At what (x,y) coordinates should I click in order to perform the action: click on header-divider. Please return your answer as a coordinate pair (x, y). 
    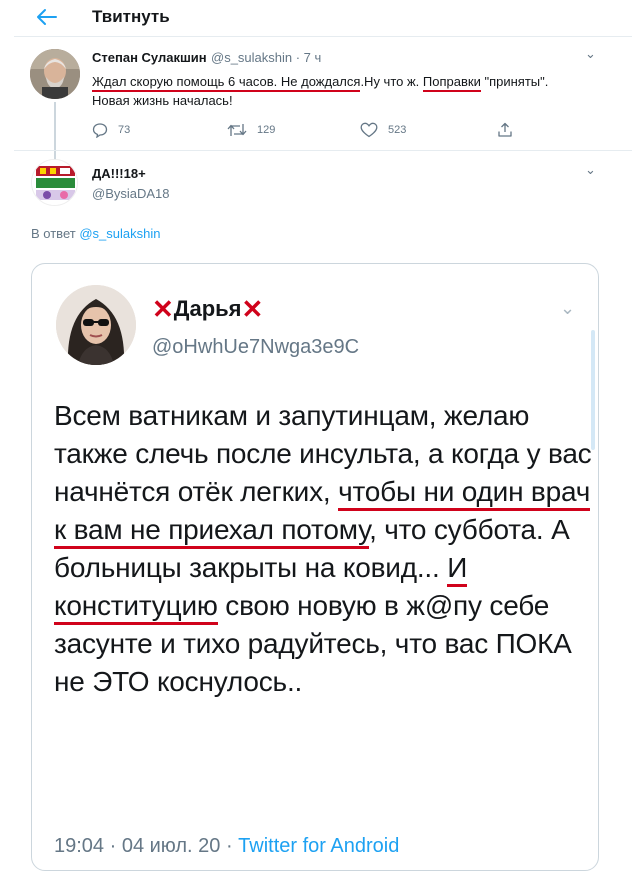
    Looking at the image, I should click on (323, 36).